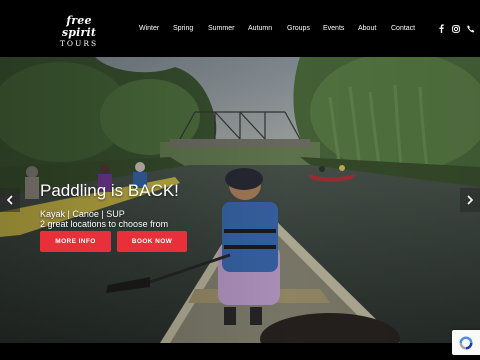 The height and width of the screenshot is (360, 480). I want to click on slider-next-button, so click(470, 200).